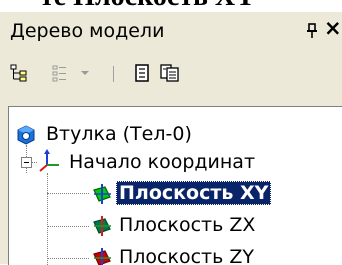 This screenshot has height=265, width=342. I want to click on tree-item-label: Плоскость XY, so click(194, 193).